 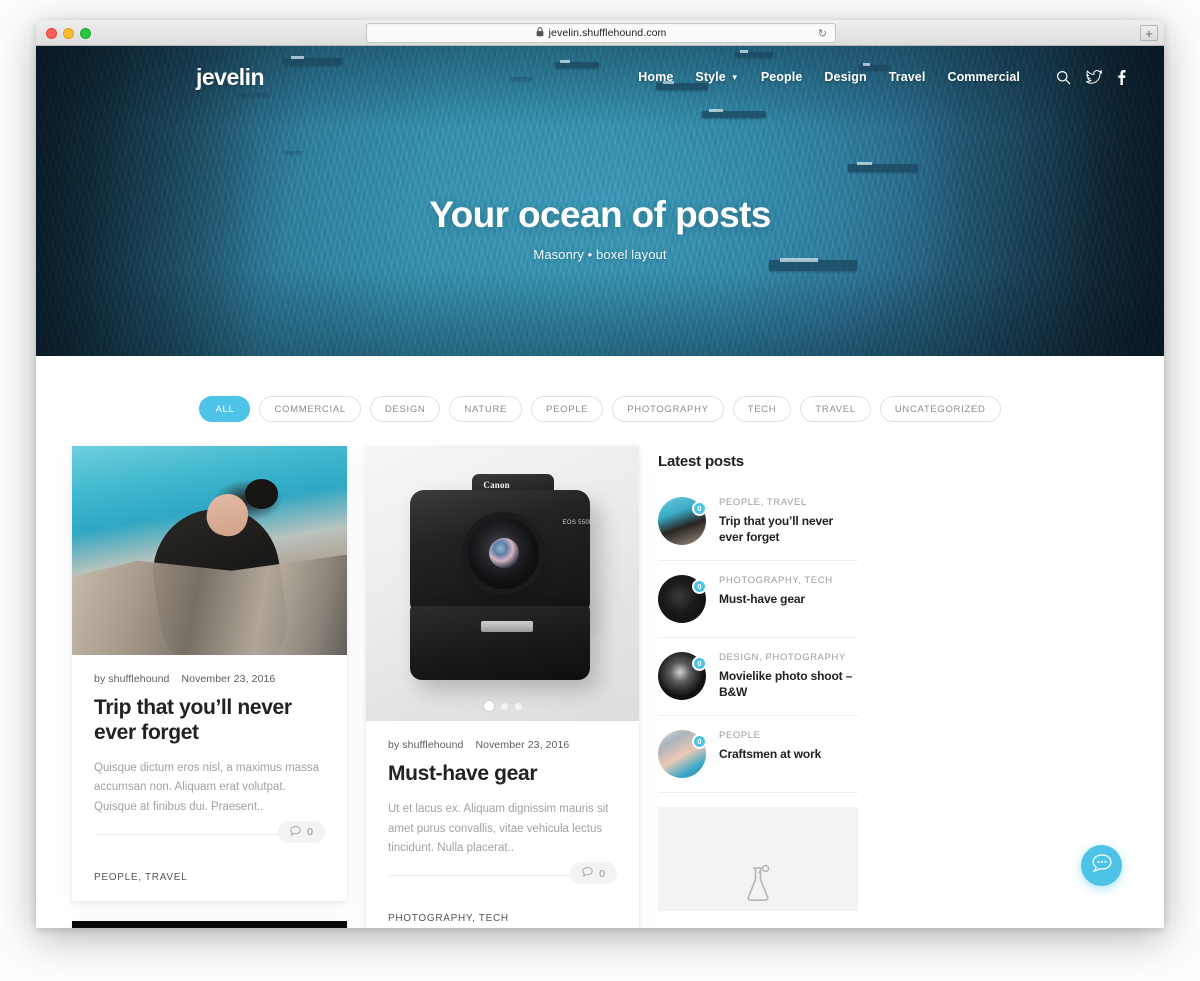 What do you see at coordinates (209, 846) in the screenshot?
I see `post-card-footer: 0` at bounding box center [209, 846].